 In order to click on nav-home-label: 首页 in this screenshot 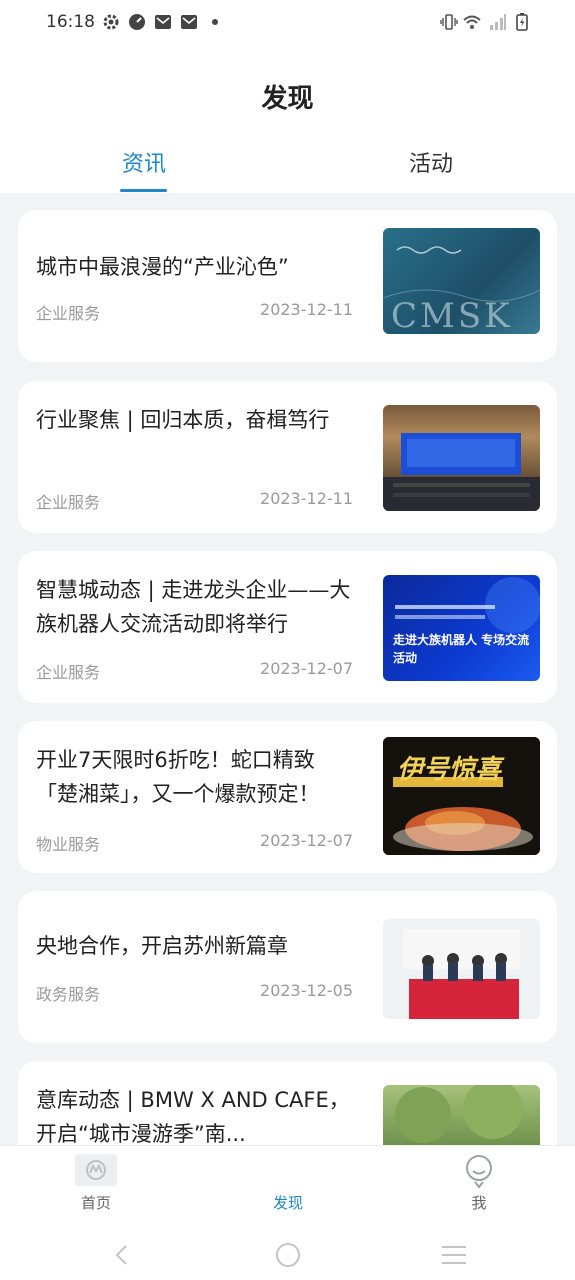, I will do `click(95, 1203)`.